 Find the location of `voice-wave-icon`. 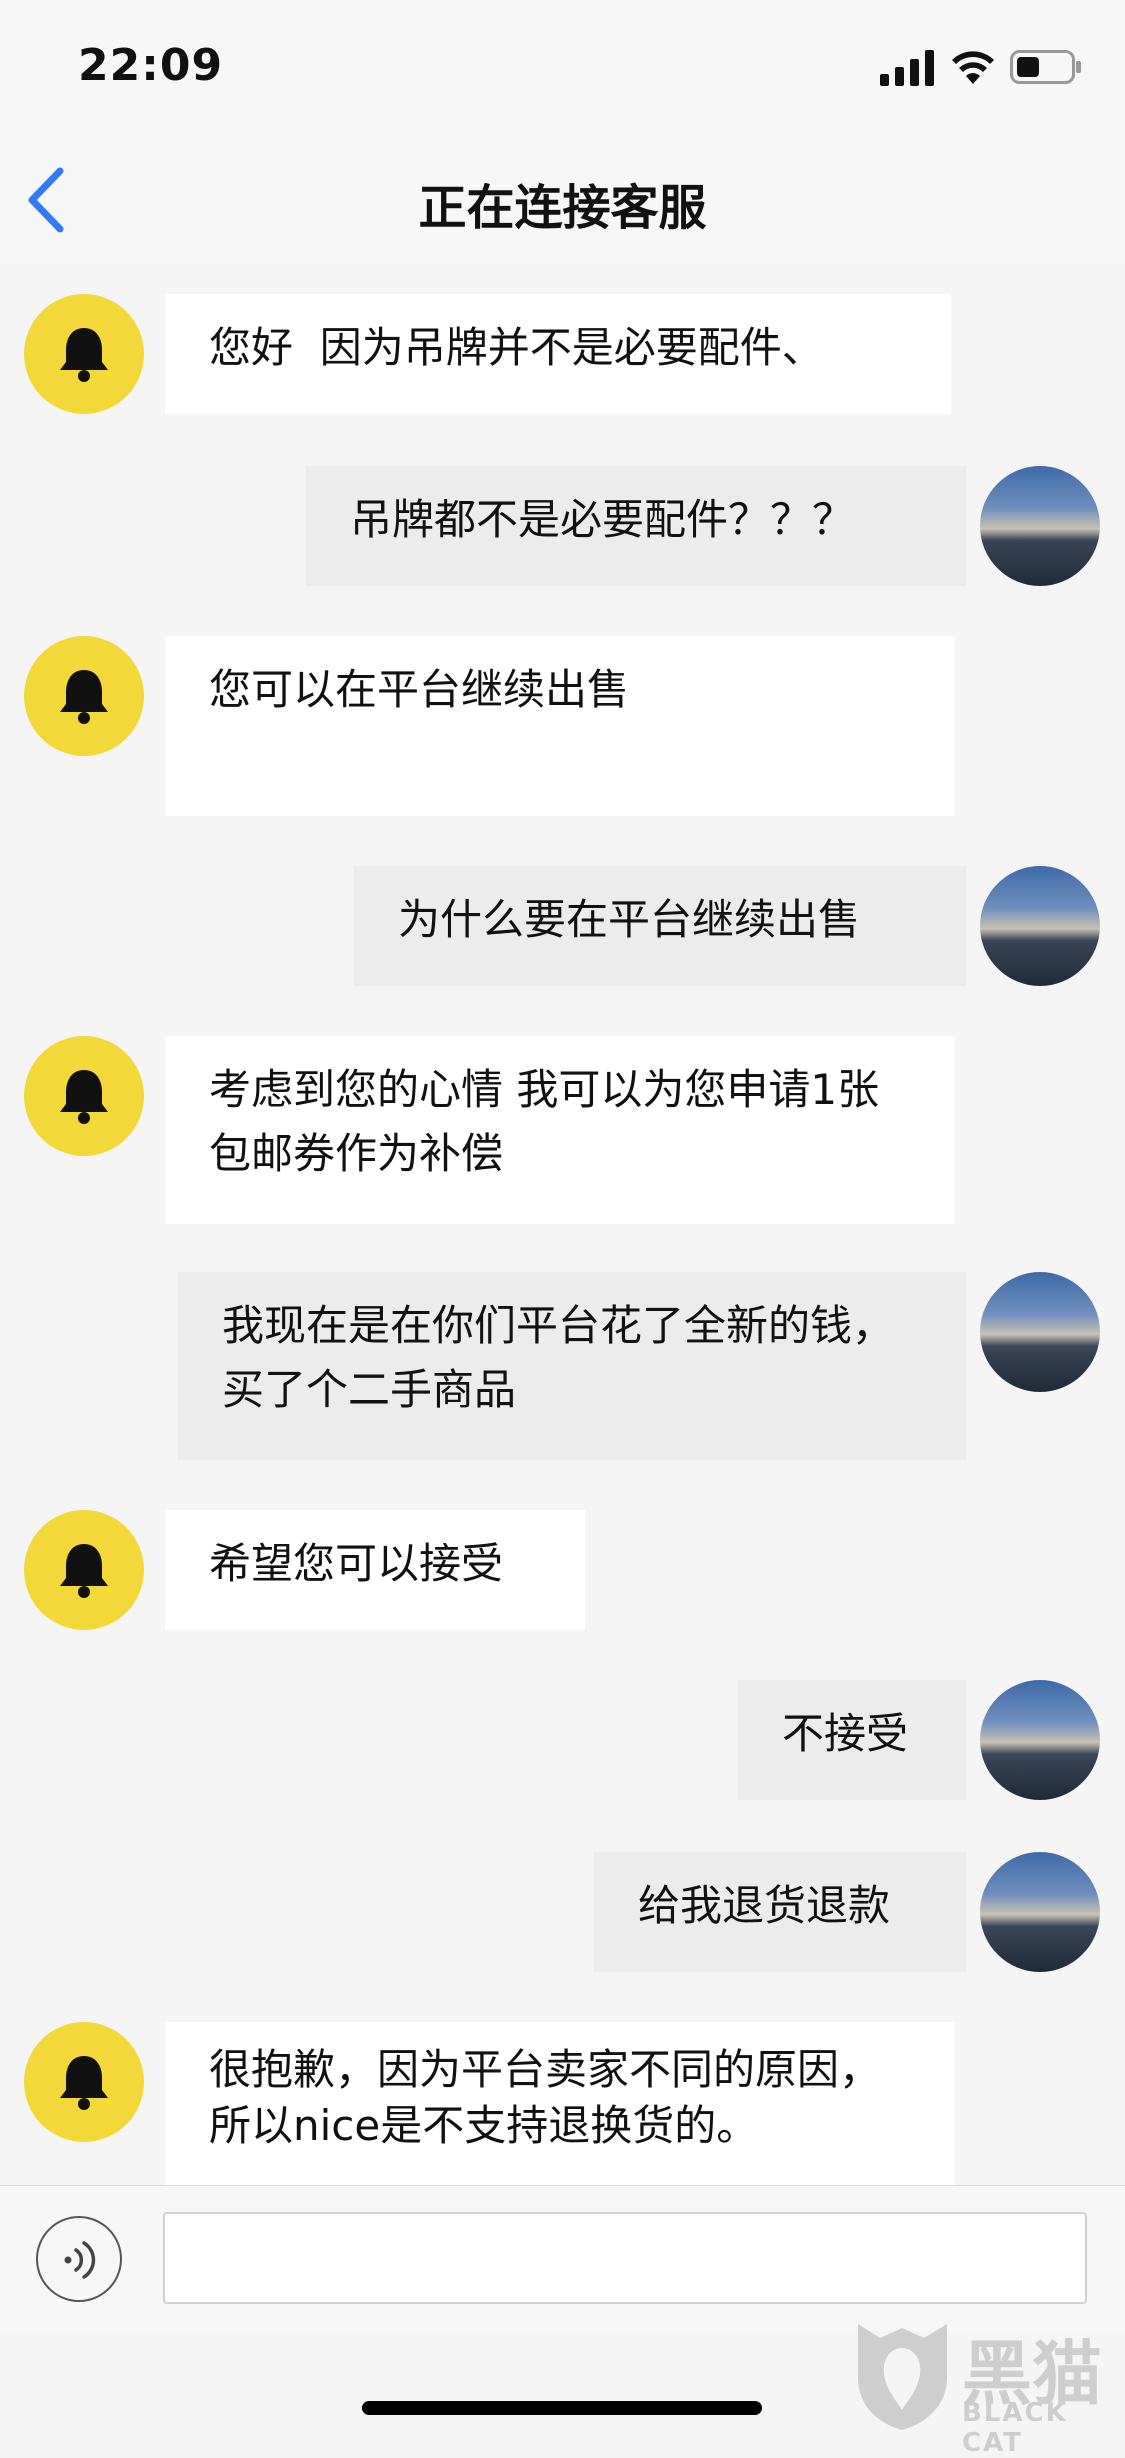

voice-wave-icon is located at coordinates (80, 2260).